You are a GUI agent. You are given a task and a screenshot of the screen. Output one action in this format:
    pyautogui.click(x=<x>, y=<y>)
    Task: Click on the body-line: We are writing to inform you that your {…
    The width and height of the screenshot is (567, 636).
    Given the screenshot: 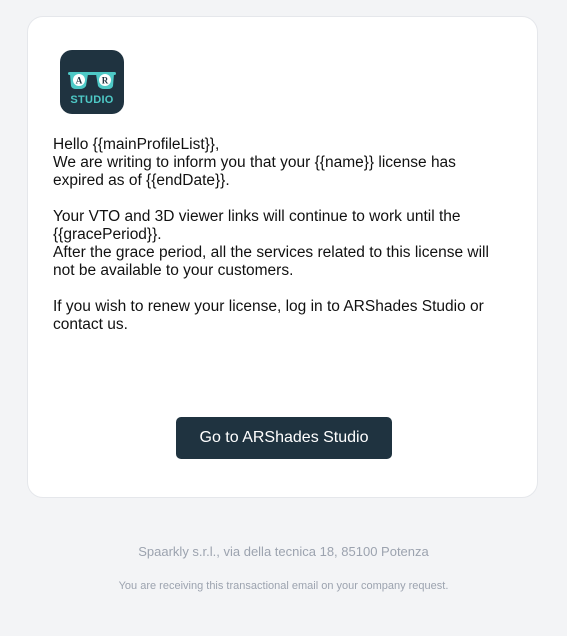 What is the action you would take?
    pyautogui.click(x=254, y=162)
    